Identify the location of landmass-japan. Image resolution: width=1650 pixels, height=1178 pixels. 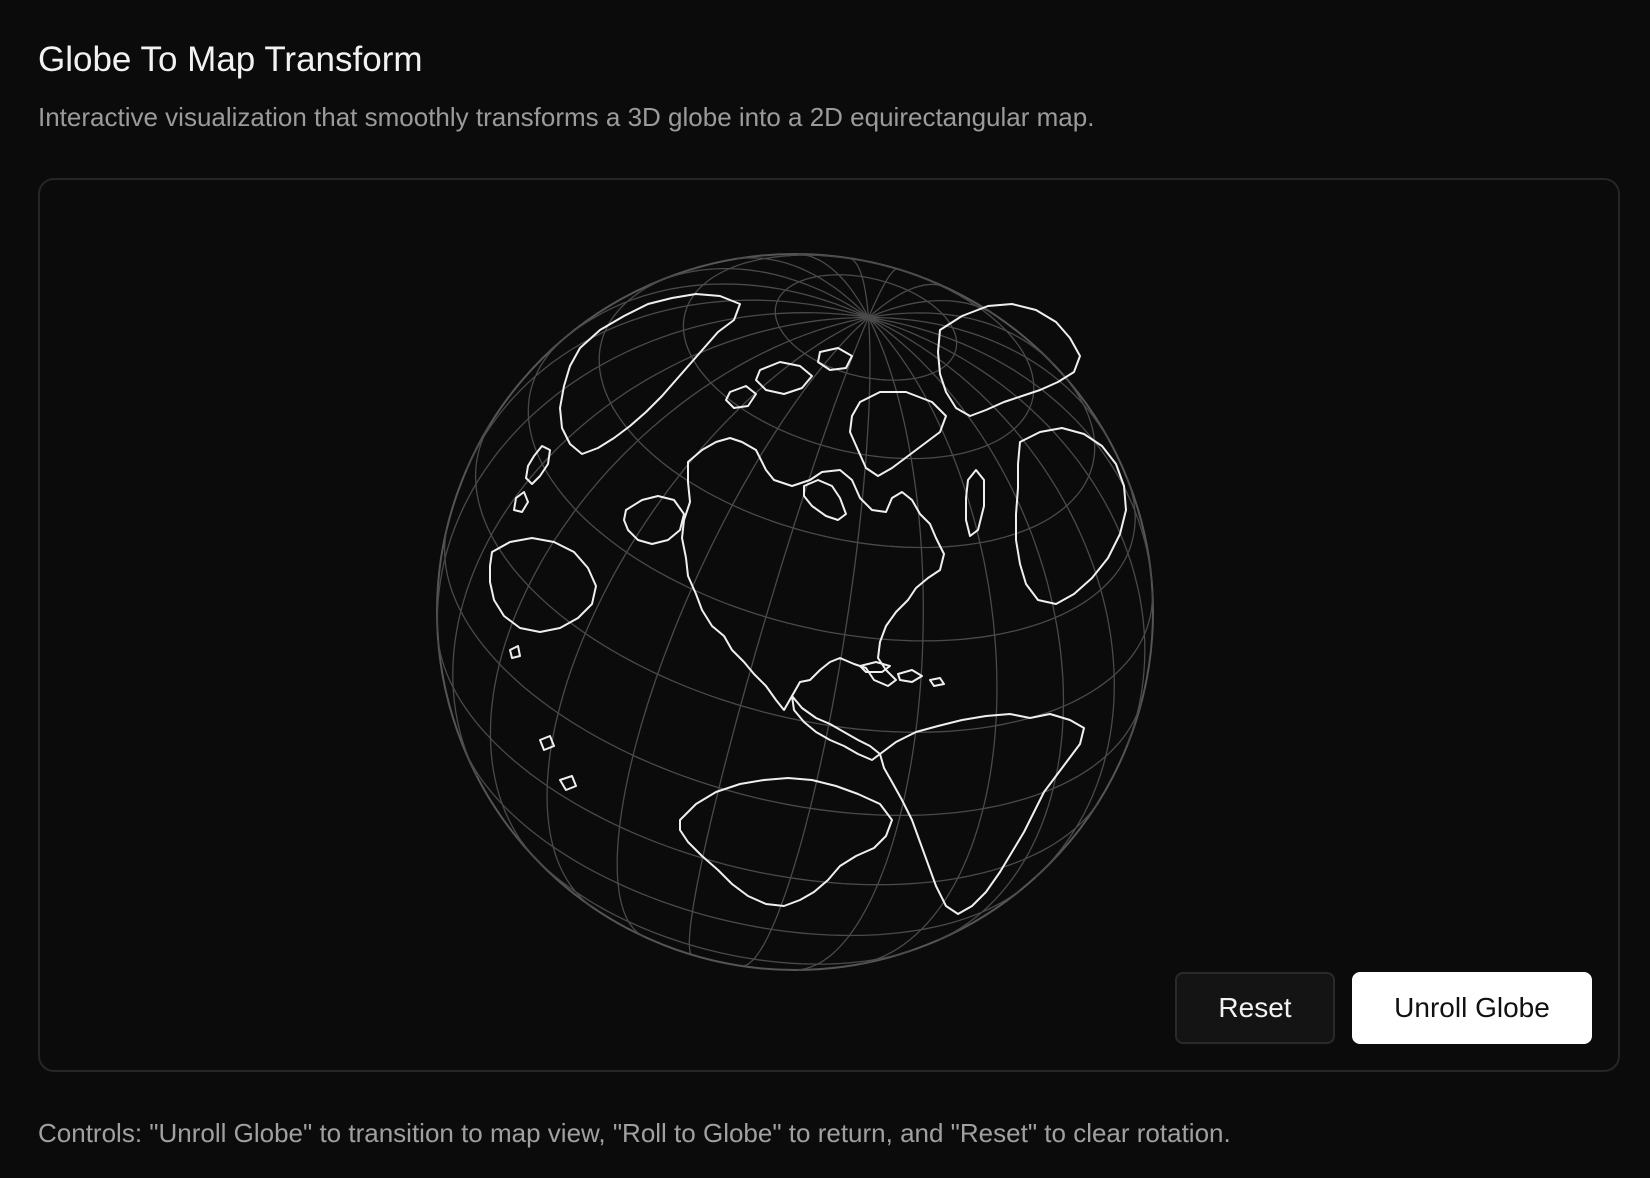
(532, 479).